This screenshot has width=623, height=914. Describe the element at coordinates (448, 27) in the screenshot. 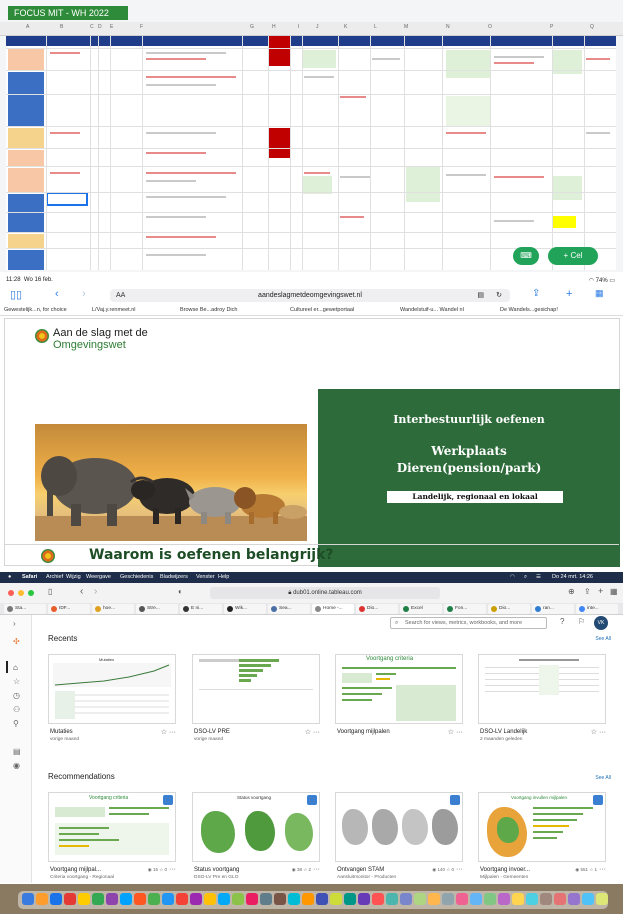

I see `column-header-n: N` at that location.